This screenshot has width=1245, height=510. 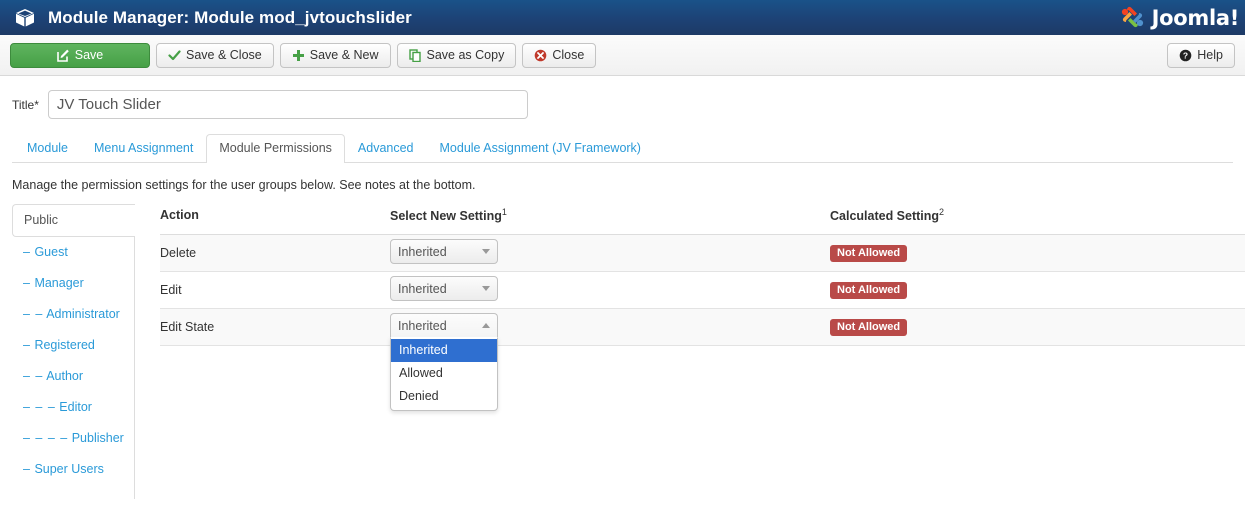 I want to click on close-button: Close, so click(x=559, y=55).